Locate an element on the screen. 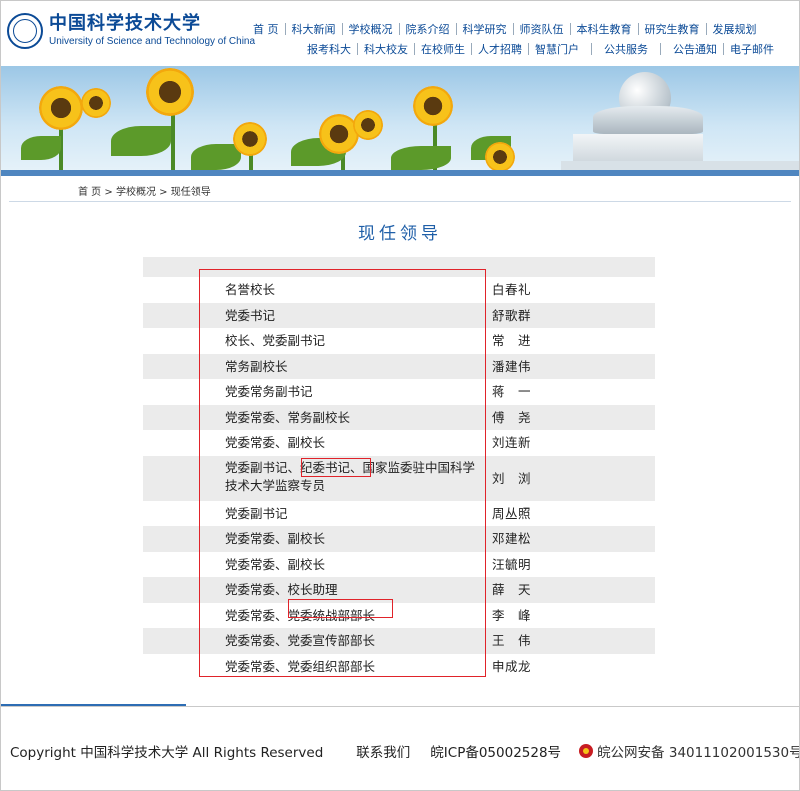 This screenshot has height=791, width=800. name-cell: 李 峰 is located at coordinates (512, 615).